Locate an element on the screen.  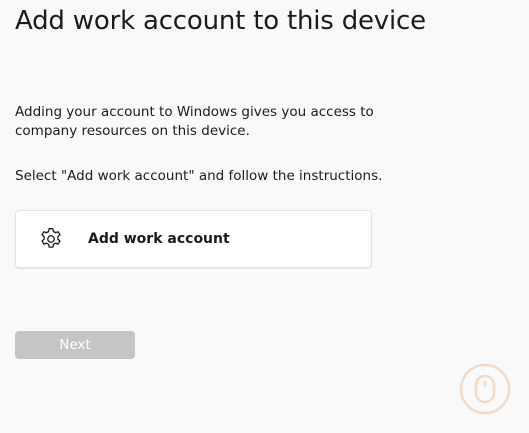
add-work-account-option: Add work account is located at coordinates (193, 239).